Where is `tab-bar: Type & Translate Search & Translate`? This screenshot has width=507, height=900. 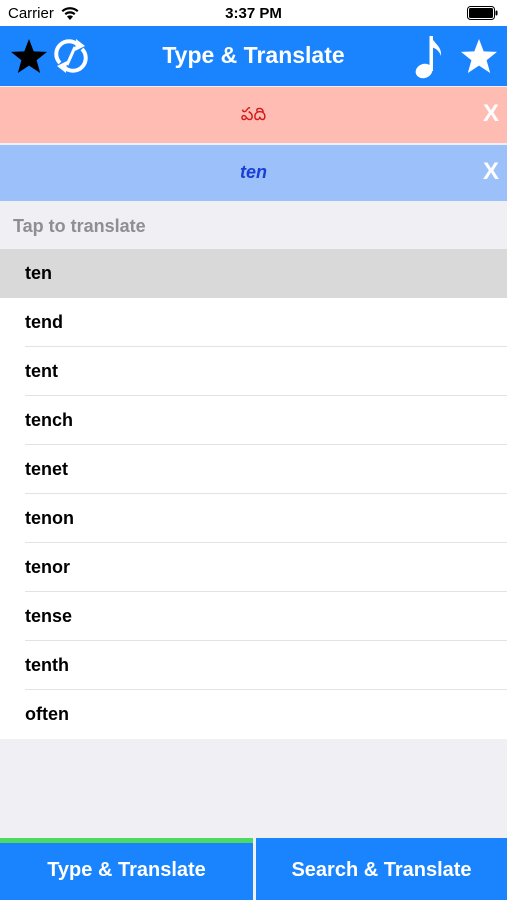 tab-bar: Type & Translate Search & Translate is located at coordinates (253, 869).